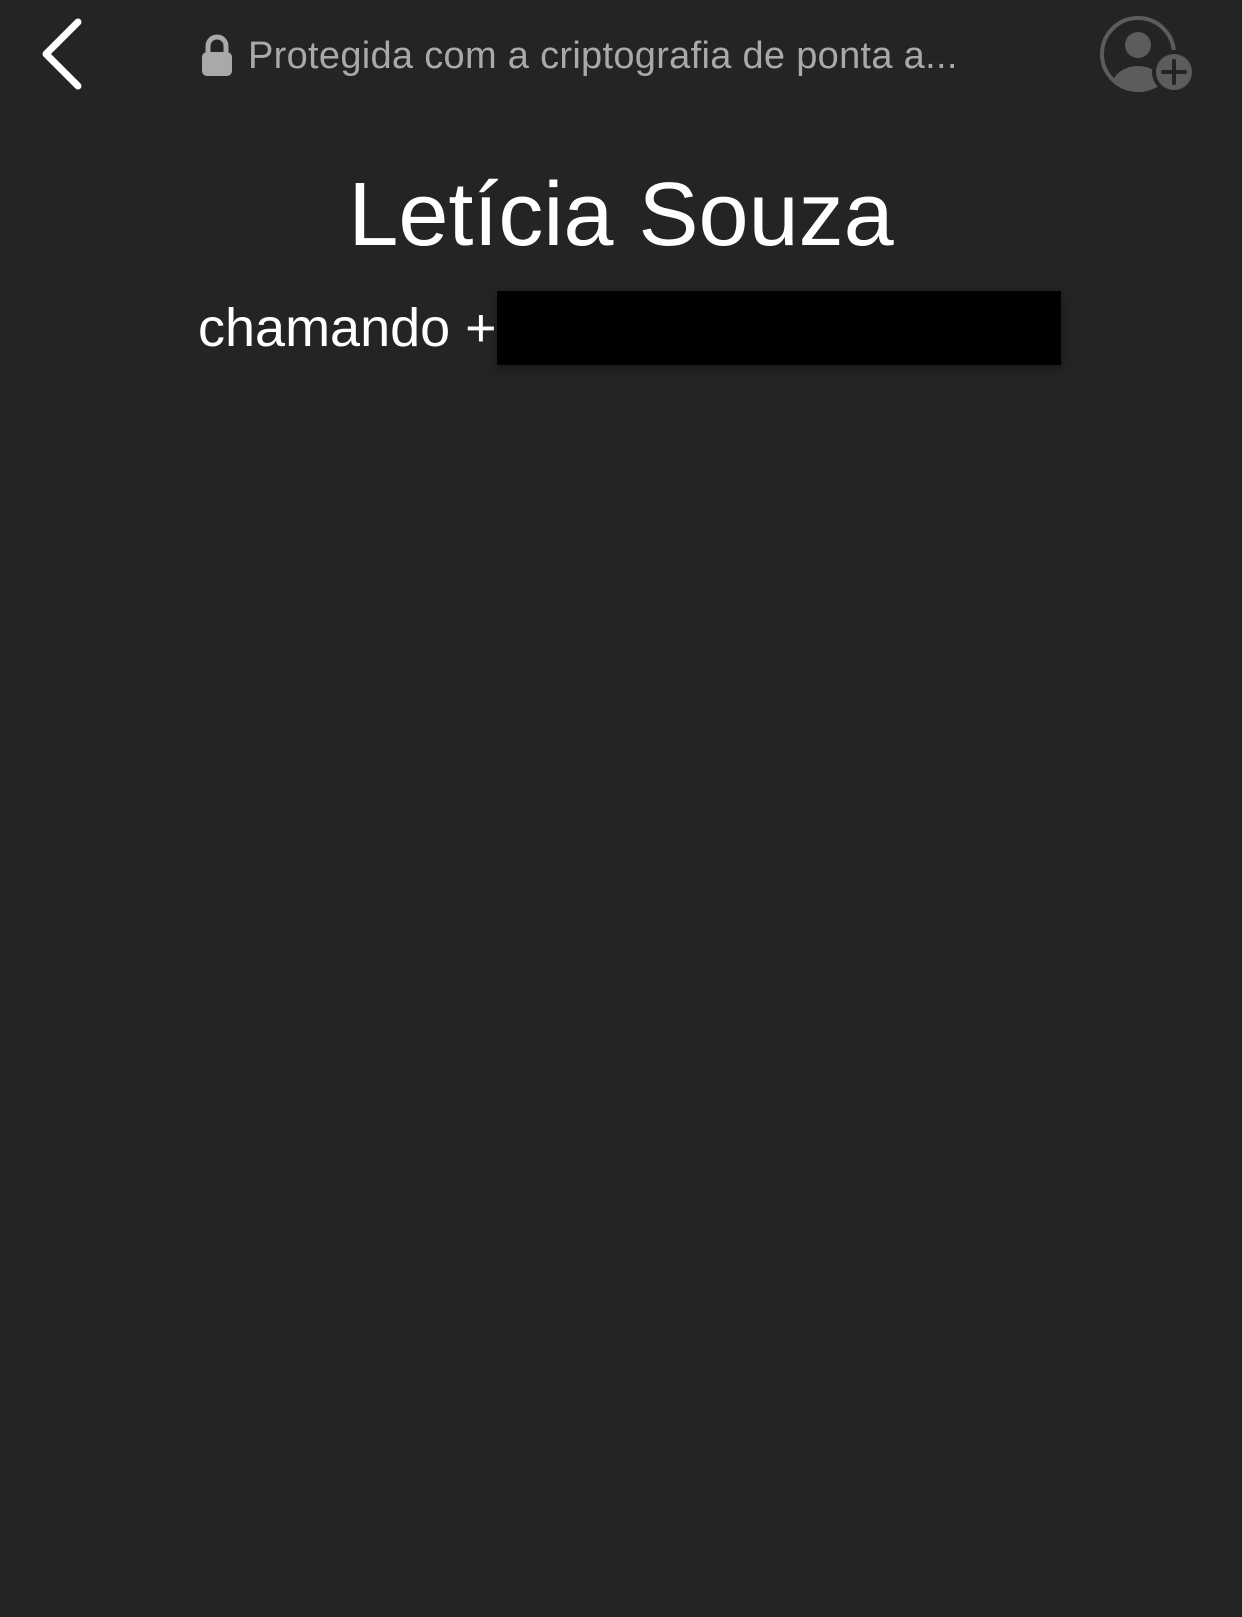 The image size is (1242, 1617). I want to click on call-status-text: chamando +, so click(347, 328).